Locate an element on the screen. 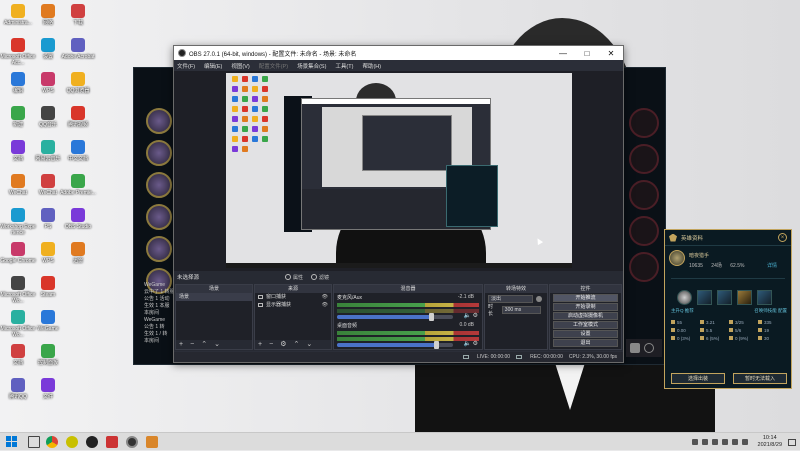 Image resolution: width=800 pixels, height=451 pixels. notification-icon is located at coordinates (792, 442).